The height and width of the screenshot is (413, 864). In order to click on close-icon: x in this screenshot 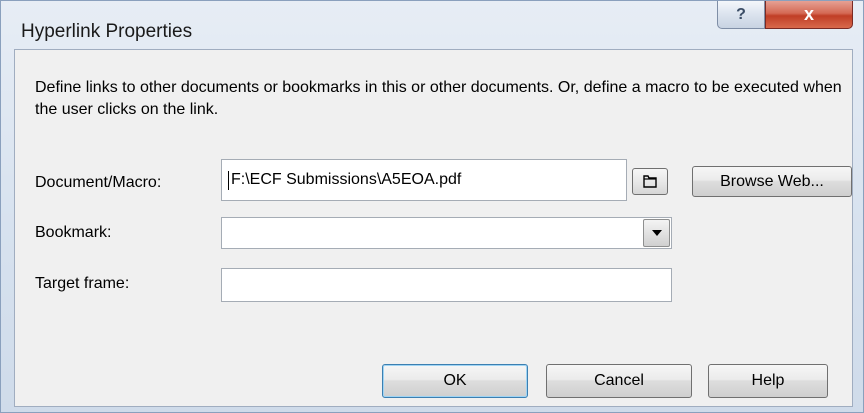, I will do `click(808, 14)`.